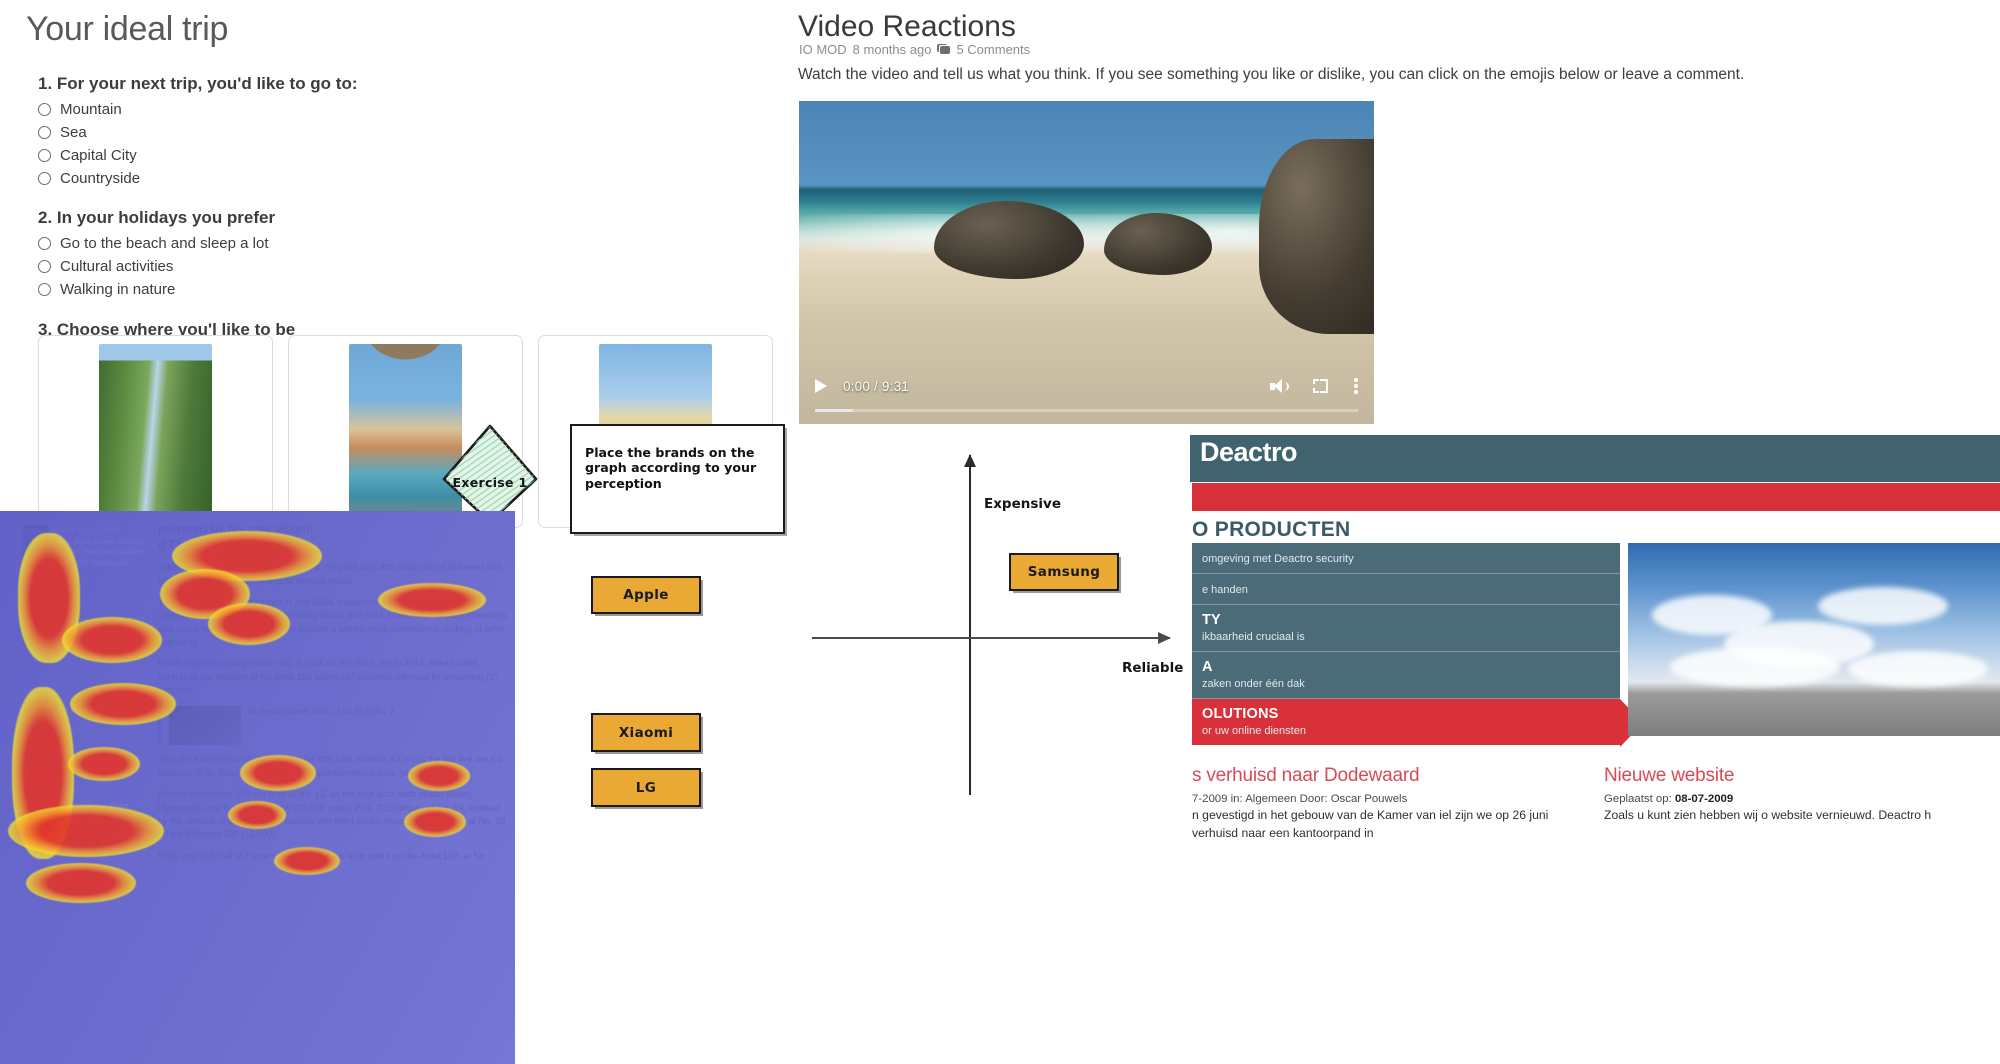  What do you see at coordinates (1253, 637) in the screenshot?
I see `product-sub: ikbaarheid cruciaal is` at bounding box center [1253, 637].